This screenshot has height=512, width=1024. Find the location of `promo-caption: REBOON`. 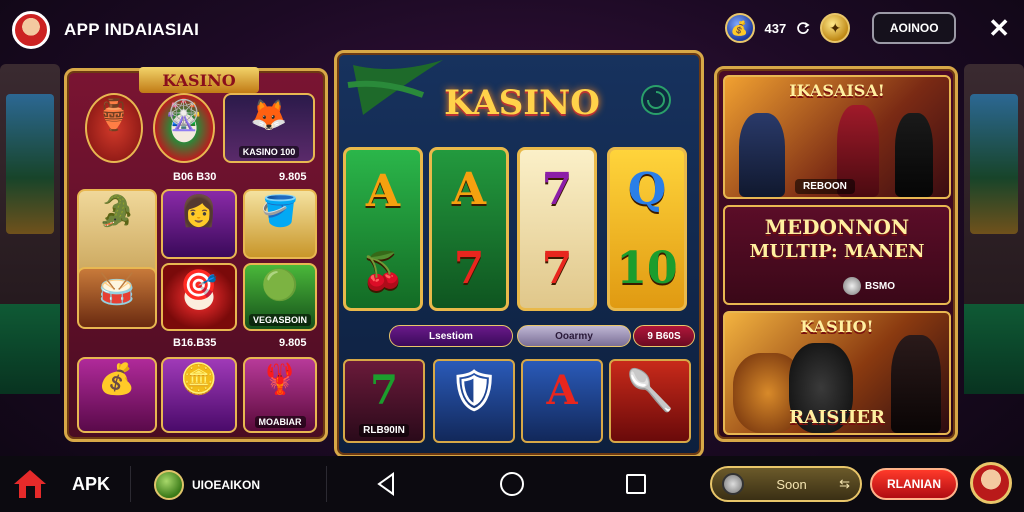

promo-caption: REBOON is located at coordinates (825, 186).